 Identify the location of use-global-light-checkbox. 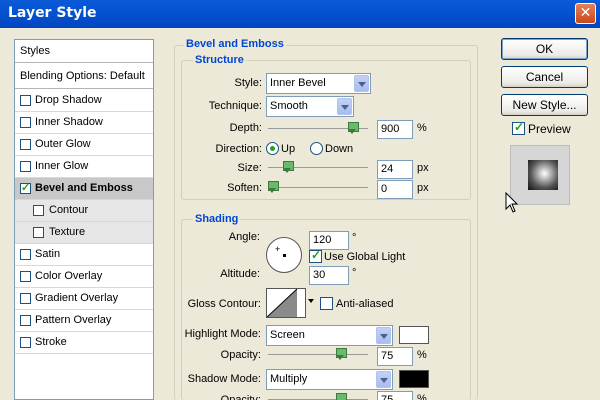
(315, 255).